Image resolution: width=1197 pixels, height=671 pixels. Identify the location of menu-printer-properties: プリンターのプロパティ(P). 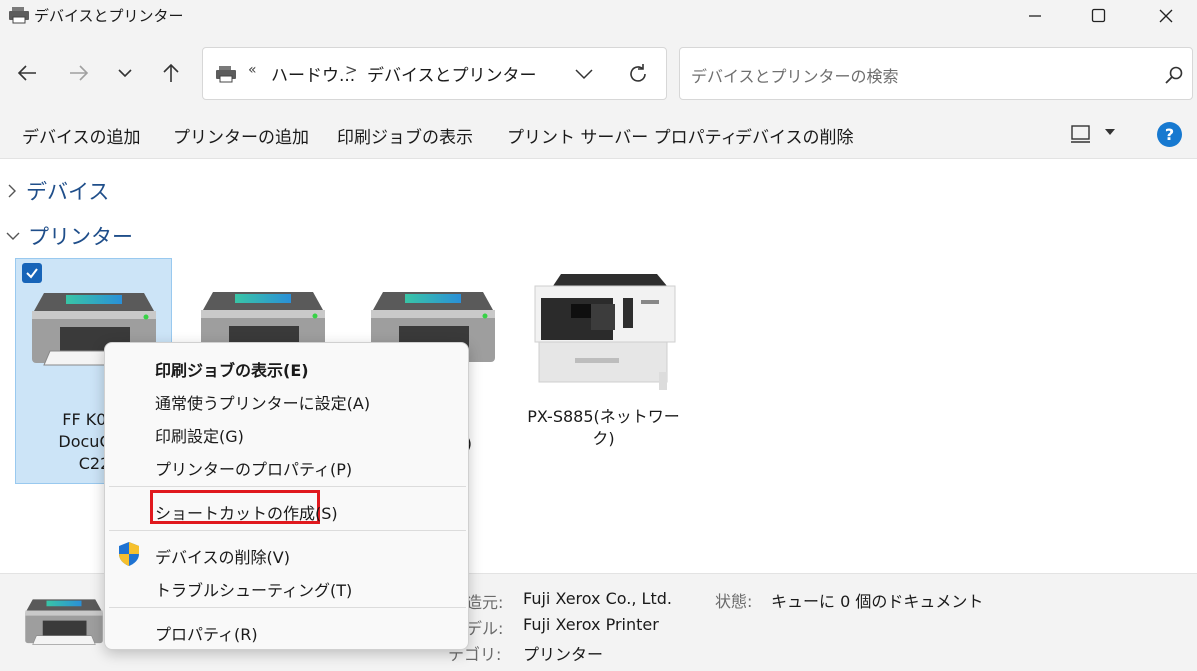
(253, 468).